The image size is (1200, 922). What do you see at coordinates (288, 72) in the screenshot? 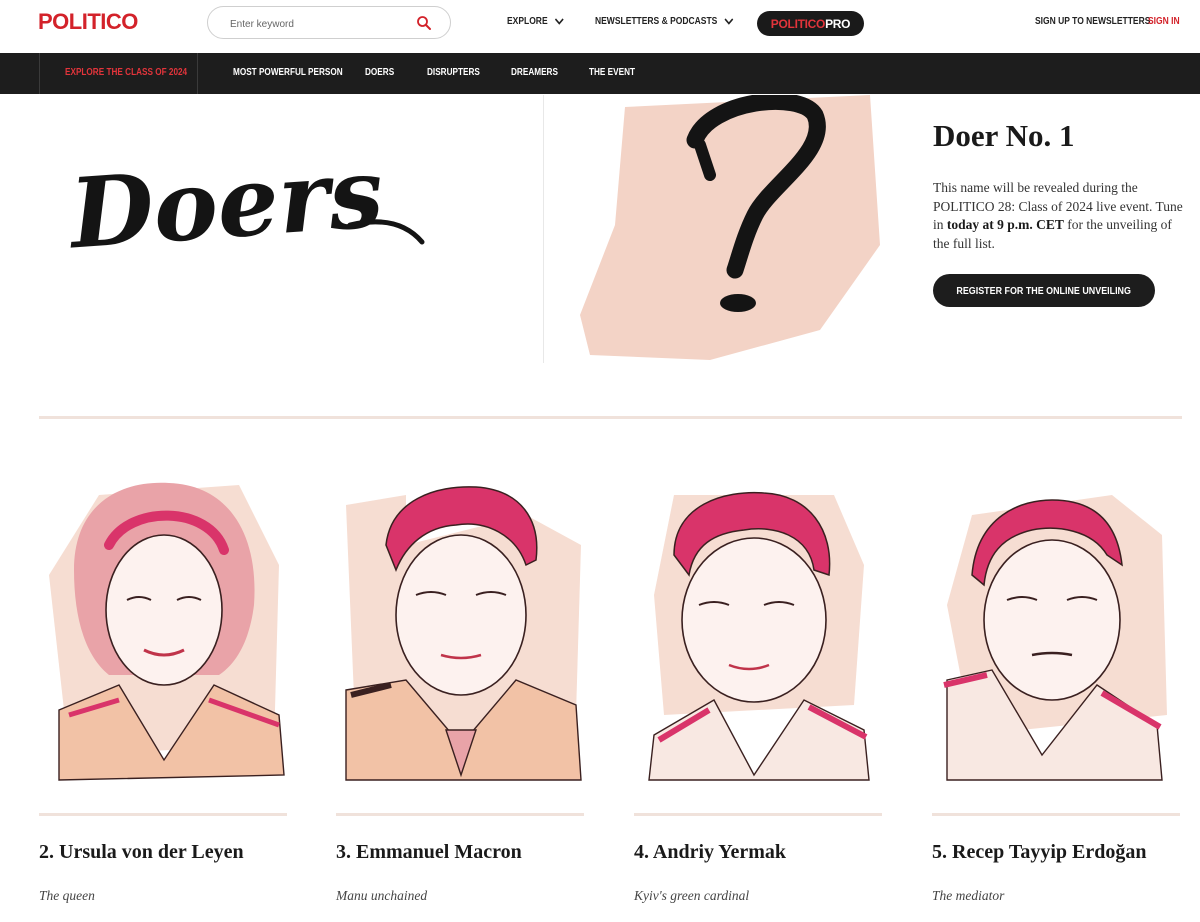
I see `subnav-most-powerful: MOST POWERFUL PERSON` at bounding box center [288, 72].